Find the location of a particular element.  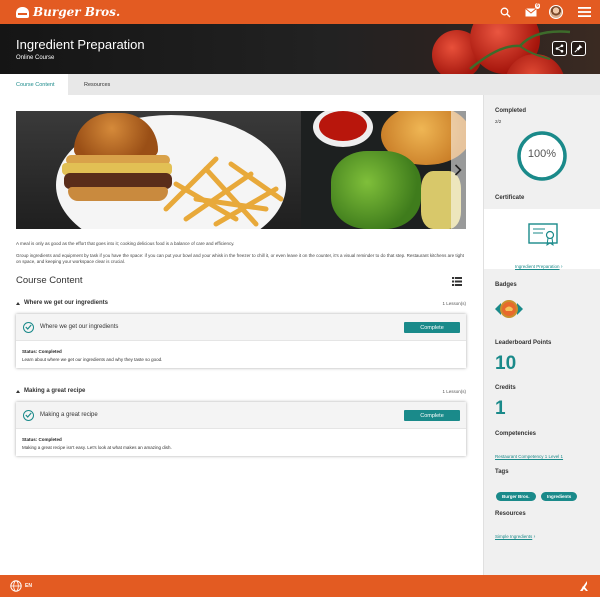

lesson-name: Where we get our ingredients is located at coordinates (79, 327).